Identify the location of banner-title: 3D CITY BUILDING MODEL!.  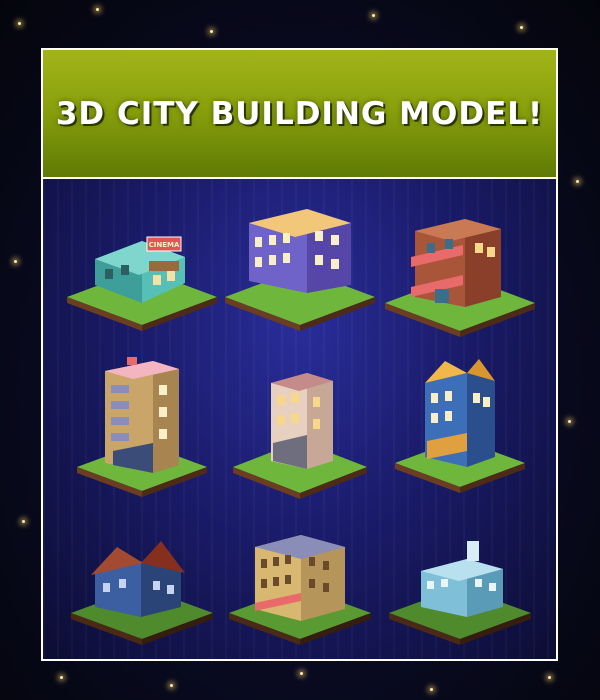
(299, 113).